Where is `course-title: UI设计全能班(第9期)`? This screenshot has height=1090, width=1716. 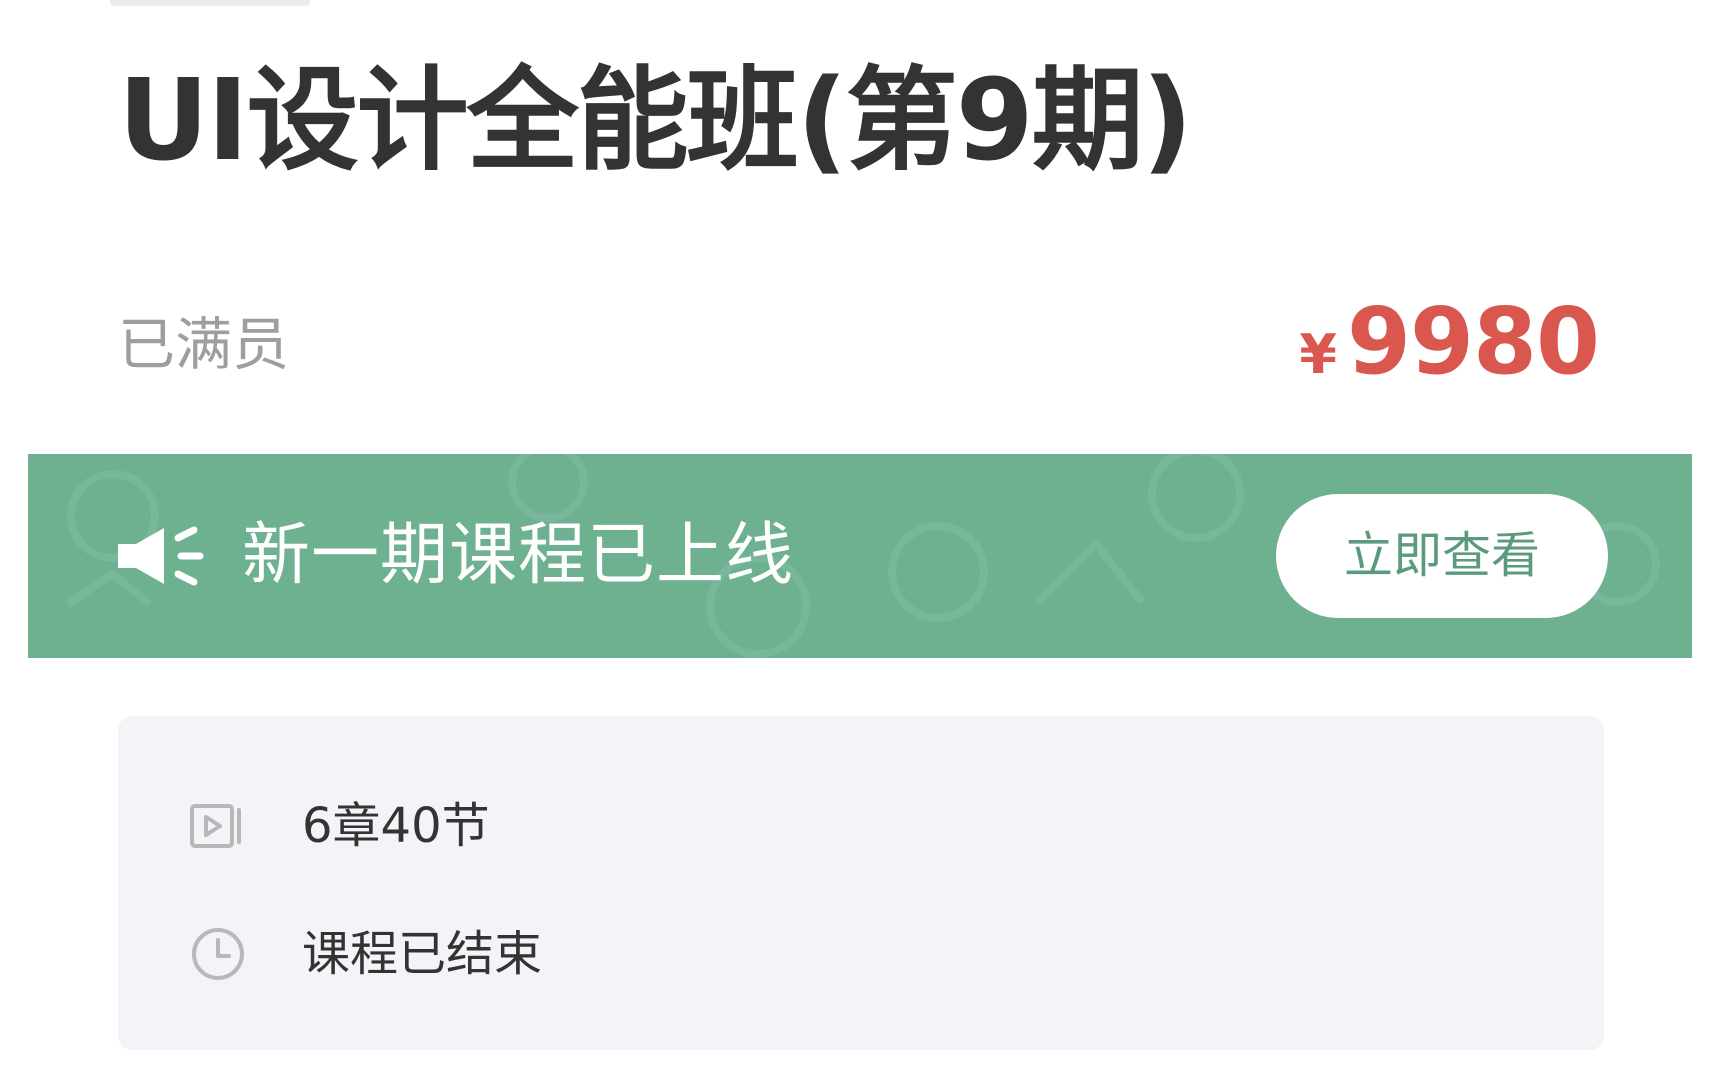
course-title: UI设计全能班(第9期) is located at coordinates (655, 121).